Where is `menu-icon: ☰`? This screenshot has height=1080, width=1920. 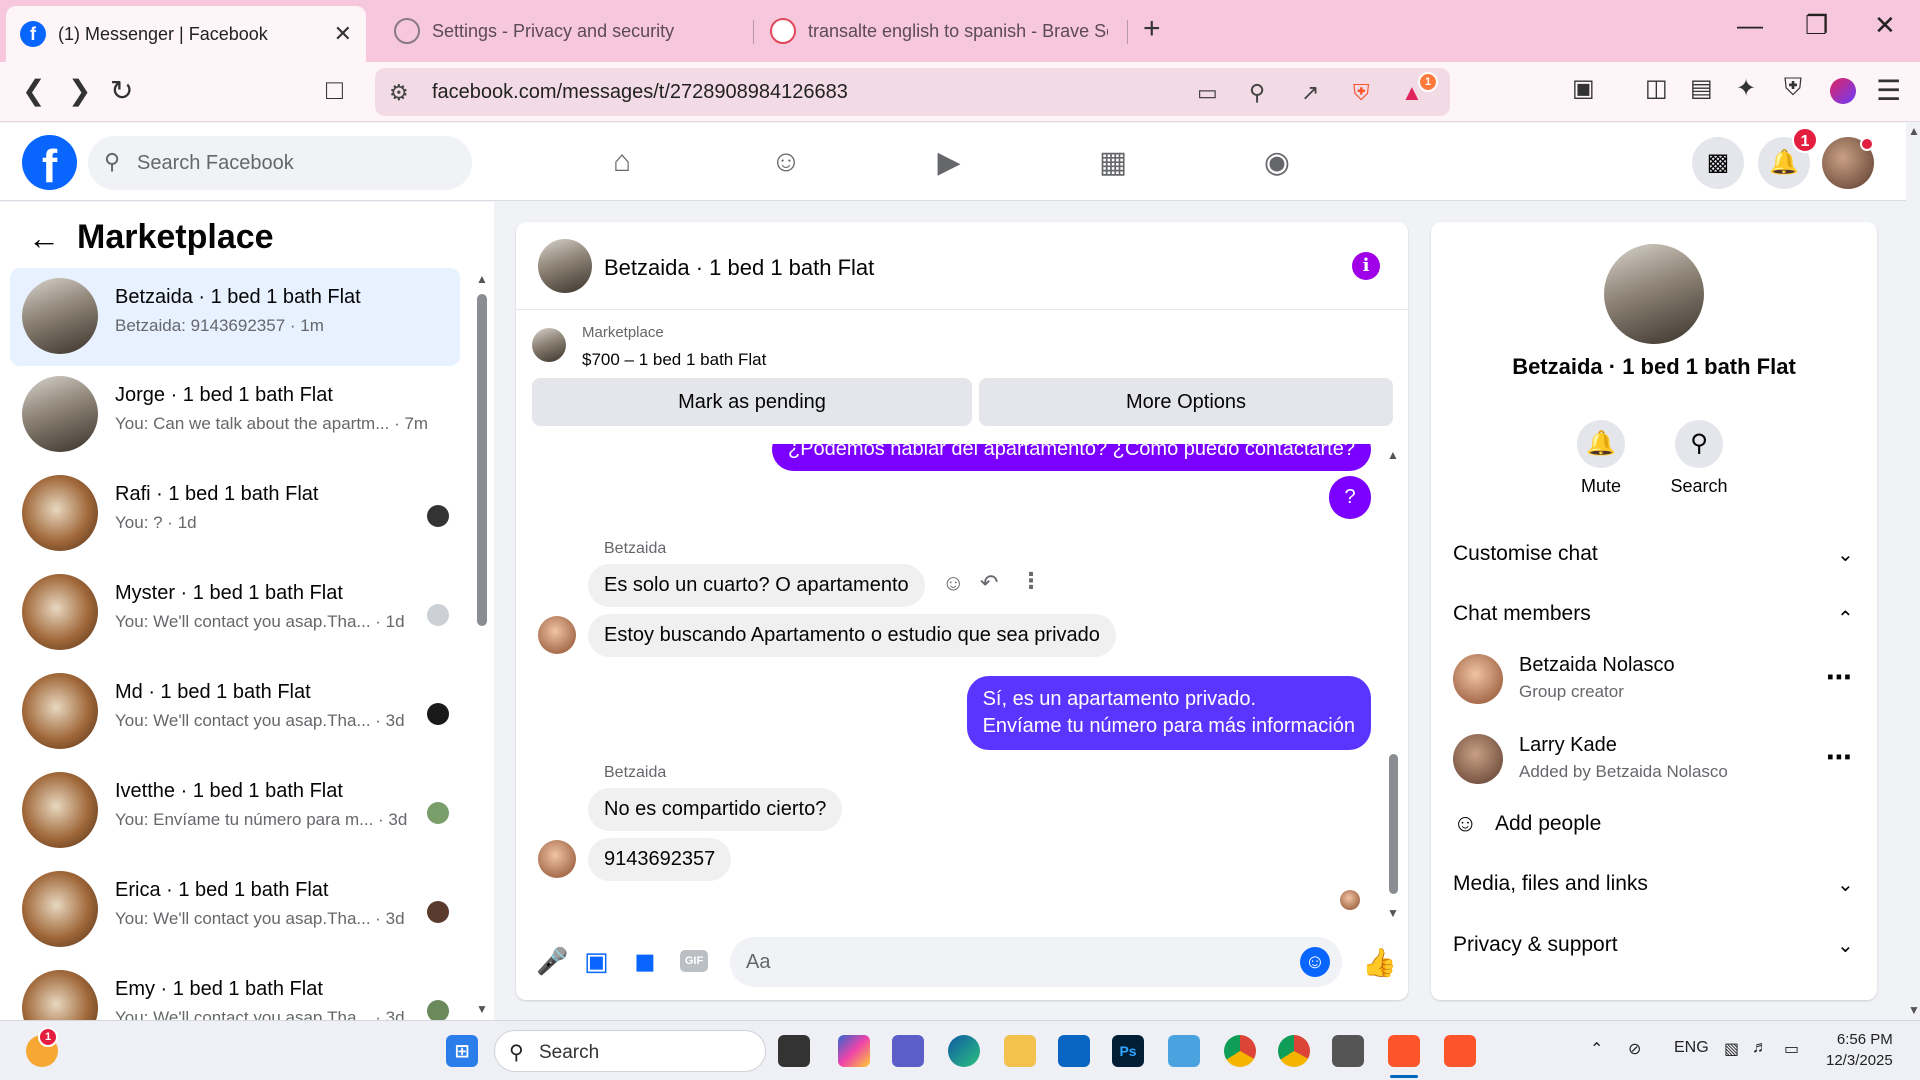
menu-icon: ☰ is located at coordinates (1888, 90).